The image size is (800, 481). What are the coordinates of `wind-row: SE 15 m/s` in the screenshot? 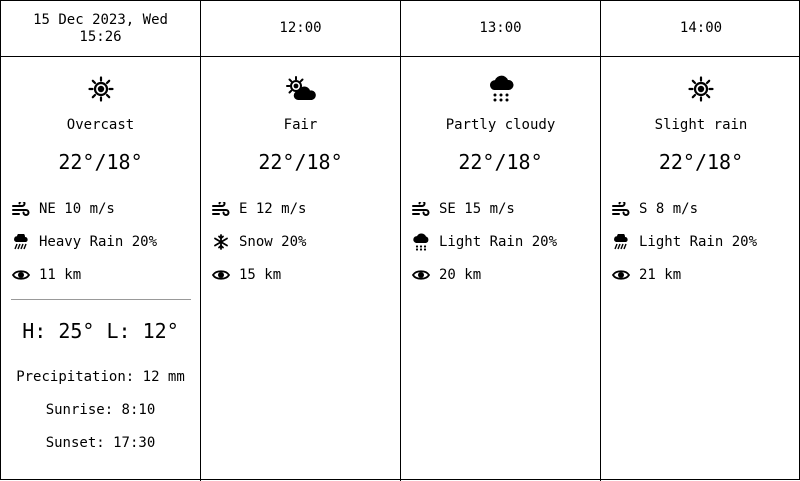 It's located at (463, 209).